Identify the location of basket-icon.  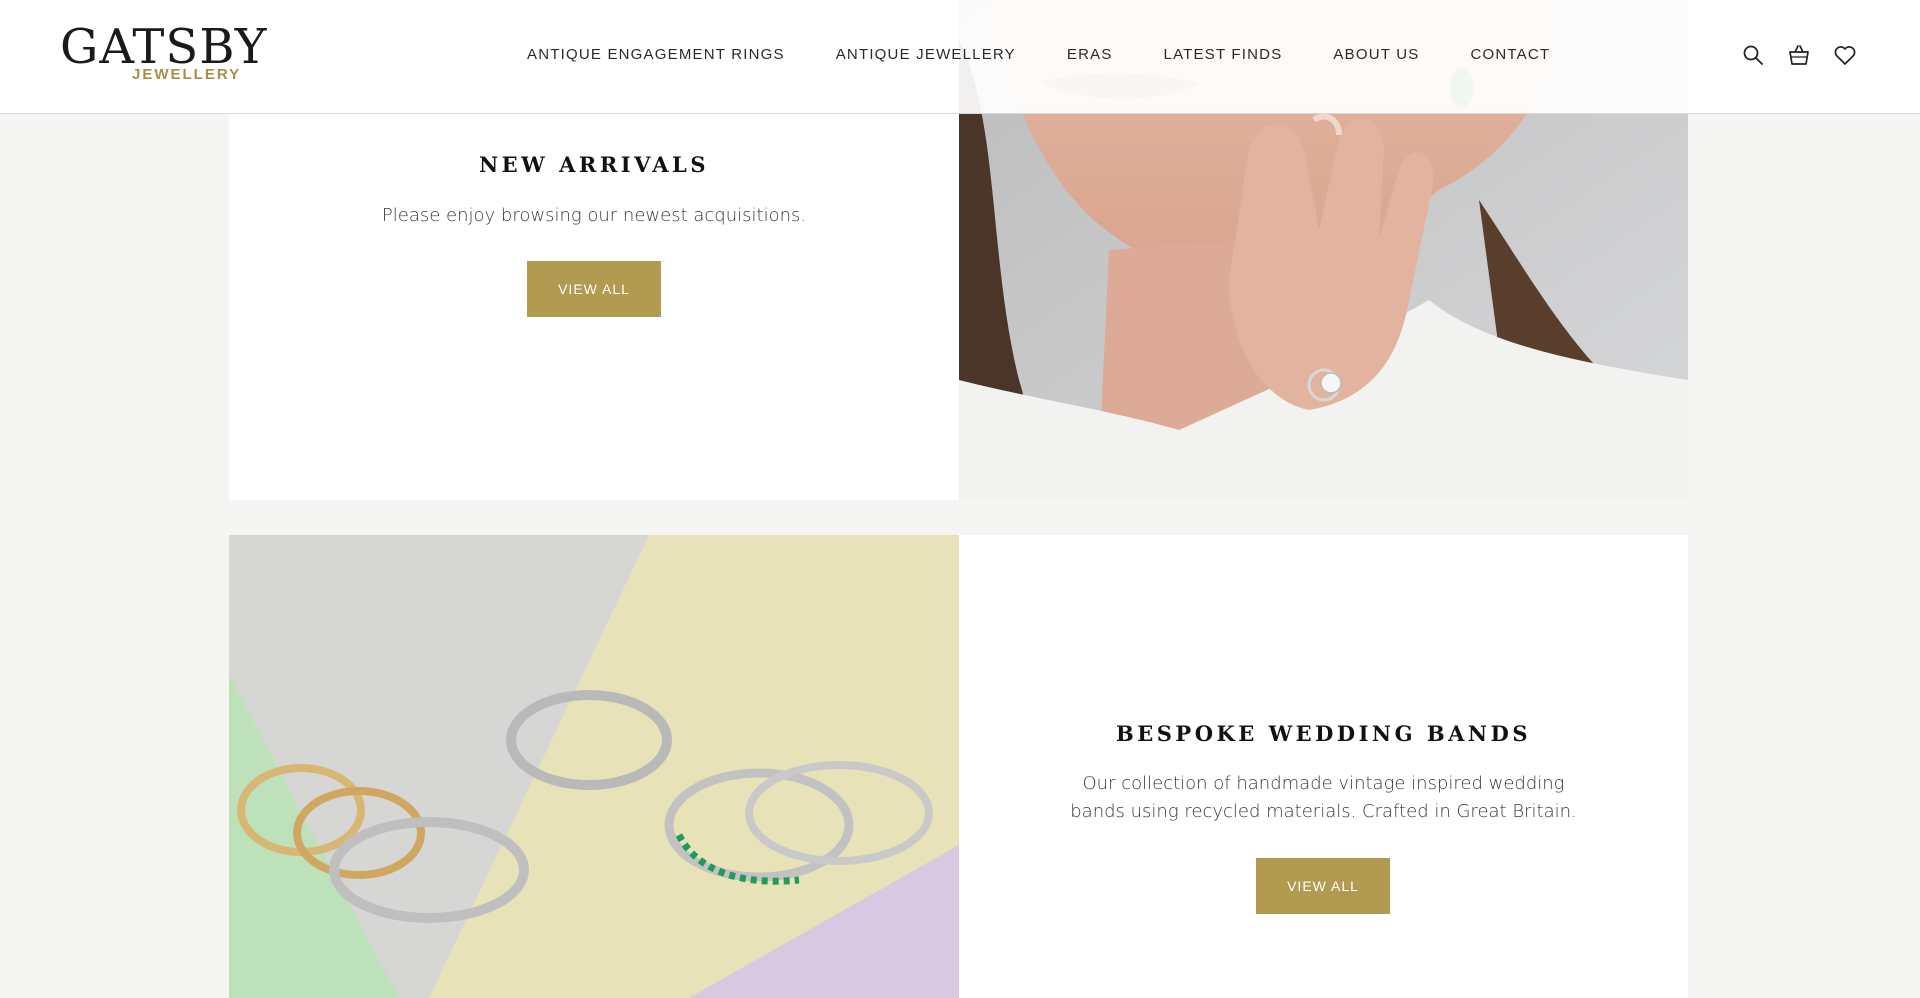
(1799, 55).